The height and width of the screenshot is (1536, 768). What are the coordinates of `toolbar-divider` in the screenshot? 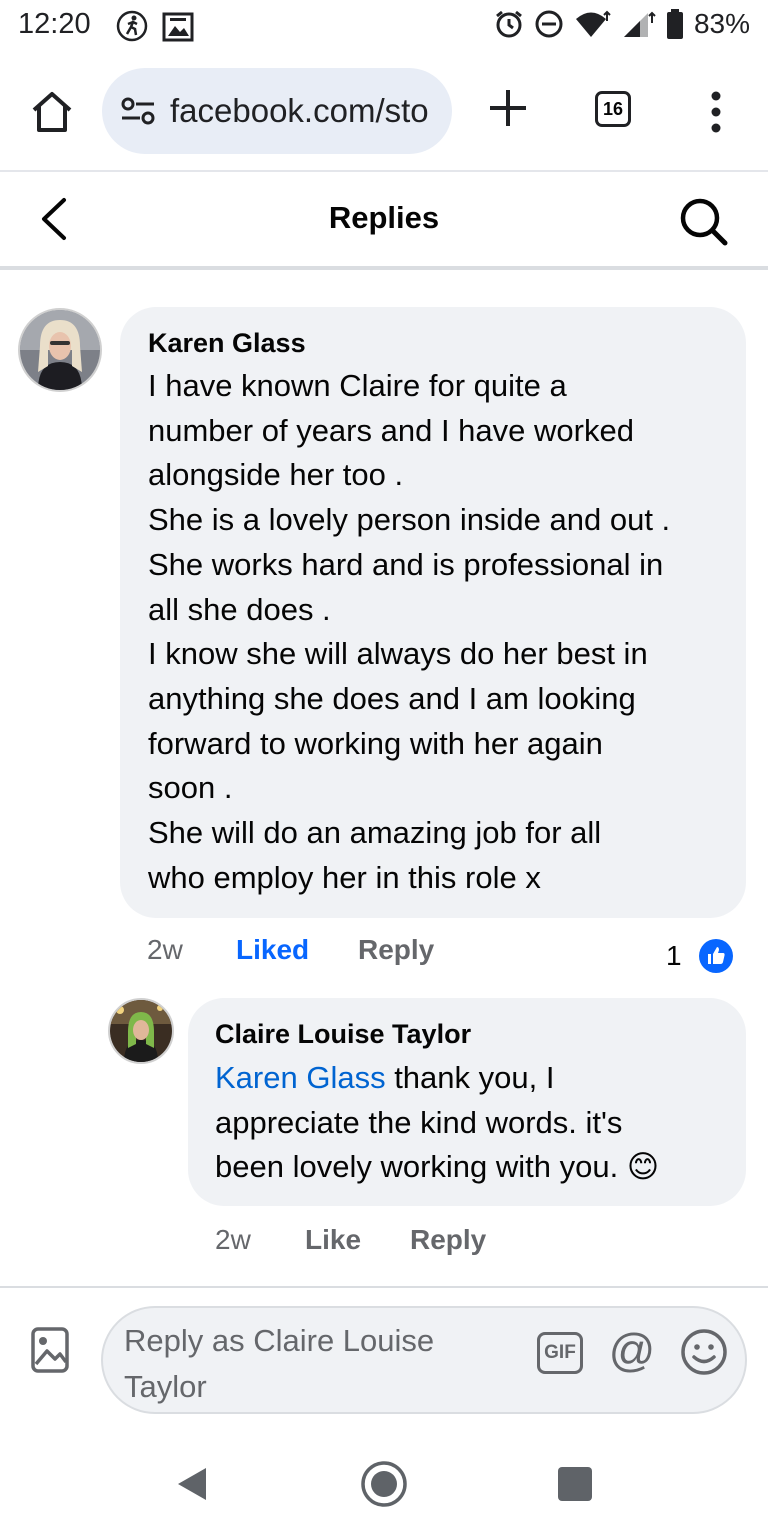 It's located at (384, 171).